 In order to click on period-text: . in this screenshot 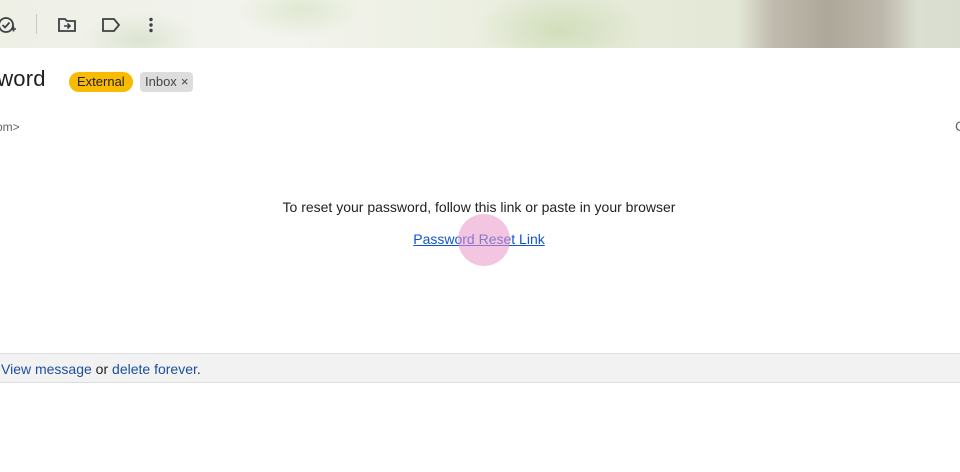, I will do `click(198, 369)`.